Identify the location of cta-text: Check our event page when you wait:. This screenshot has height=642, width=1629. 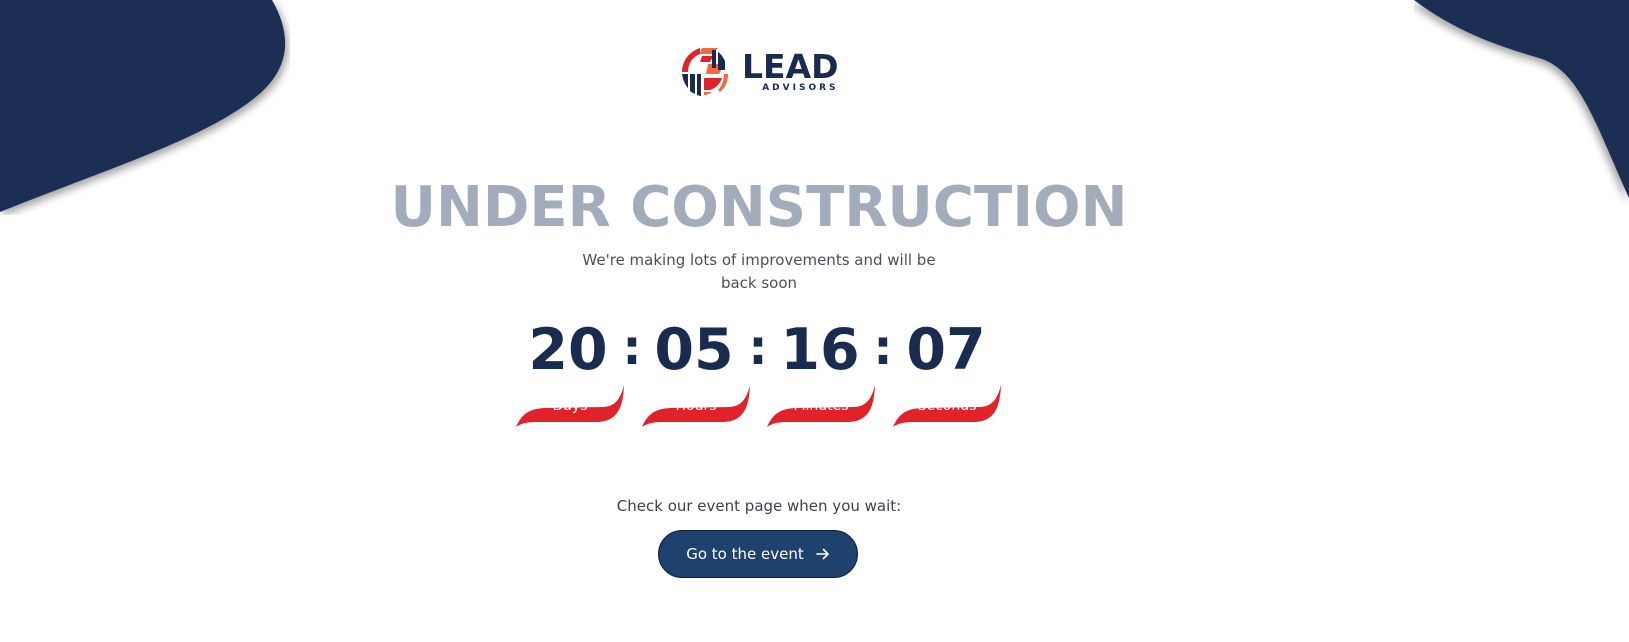
(759, 506).